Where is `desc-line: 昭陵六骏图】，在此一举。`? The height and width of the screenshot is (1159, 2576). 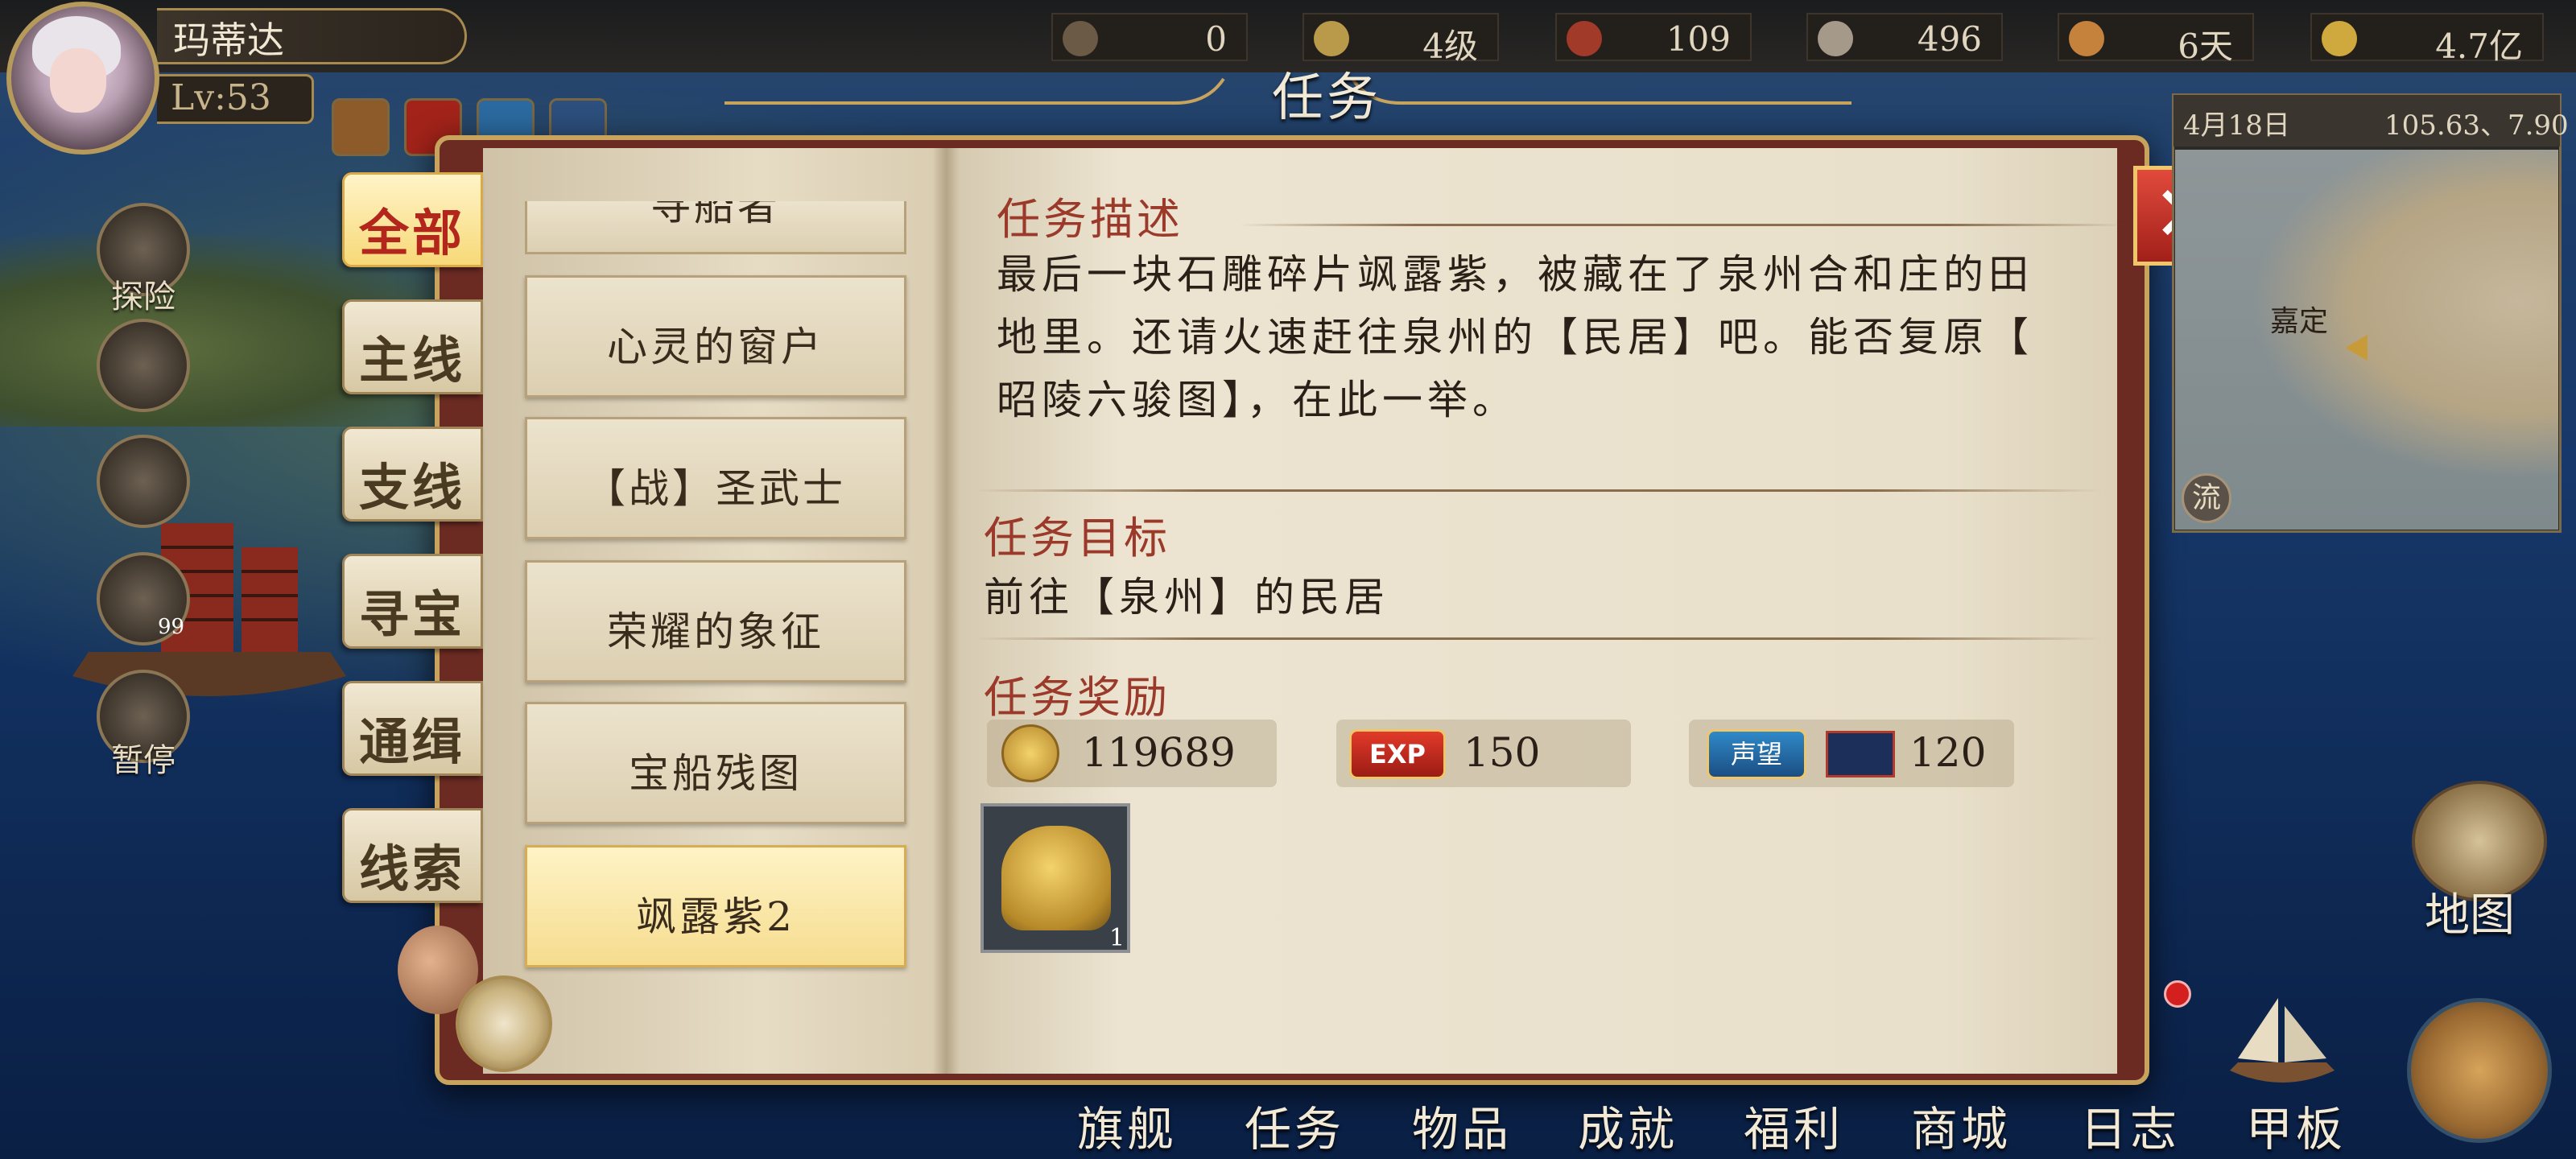
desc-line: 昭陵六骏图】，在此一举。 is located at coordinates (1257, 400).